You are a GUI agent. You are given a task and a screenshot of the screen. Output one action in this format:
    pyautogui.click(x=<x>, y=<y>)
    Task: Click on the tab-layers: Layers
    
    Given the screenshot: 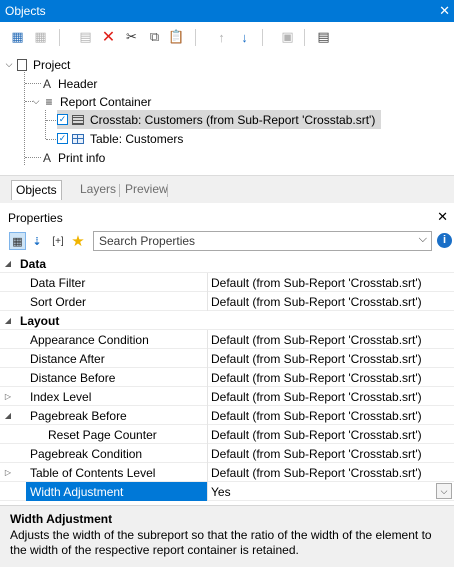 What is the action you would take?
    pyautogui.click(x=98, y=190)
    